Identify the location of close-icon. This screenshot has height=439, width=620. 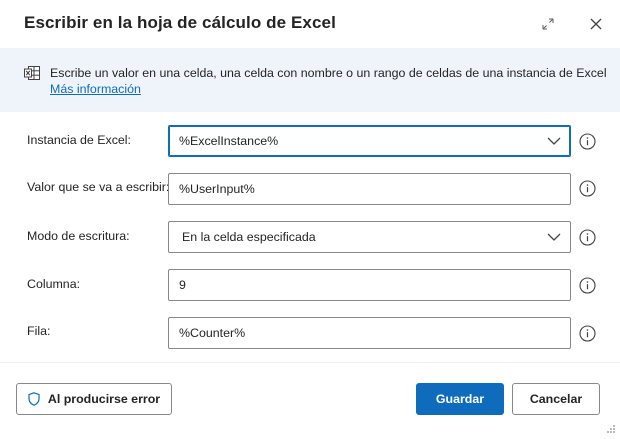
(596, 24).